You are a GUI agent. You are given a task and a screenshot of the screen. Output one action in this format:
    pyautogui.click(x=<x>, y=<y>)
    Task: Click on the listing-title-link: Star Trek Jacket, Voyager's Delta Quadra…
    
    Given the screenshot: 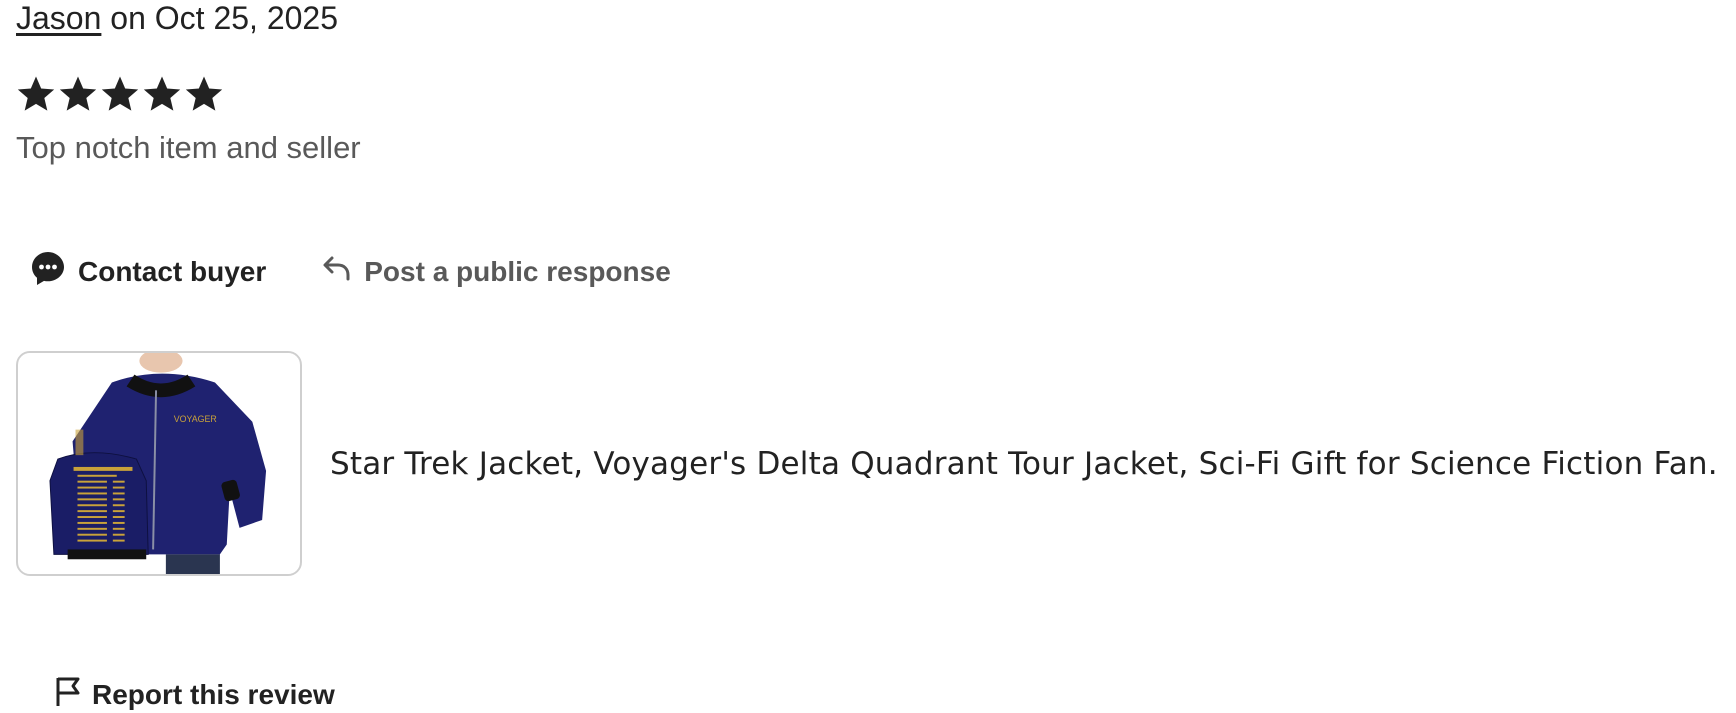 What is the action you would take?
    pyautogui.click(x=1024, y=464)
    